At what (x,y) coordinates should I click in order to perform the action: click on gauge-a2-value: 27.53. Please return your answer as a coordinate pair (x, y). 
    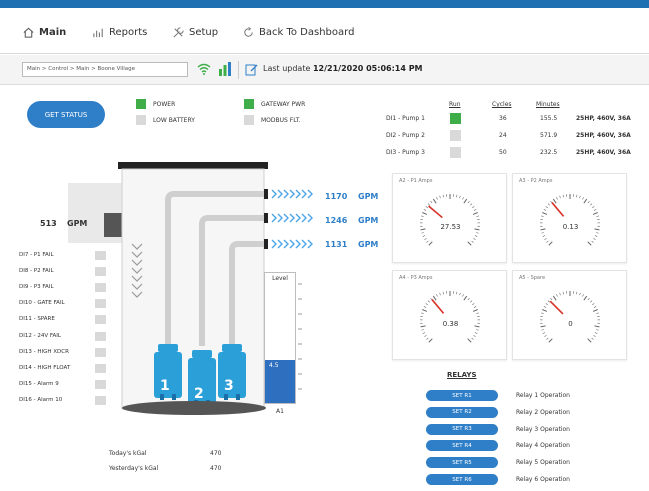
    Looking at the image, I should click on (450, 227).